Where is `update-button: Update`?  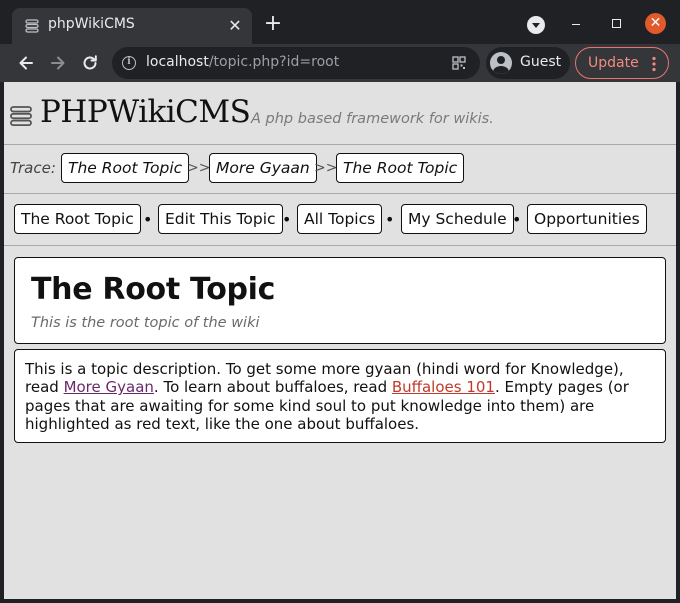
update-button: Update is located at coordinates (622, 63).